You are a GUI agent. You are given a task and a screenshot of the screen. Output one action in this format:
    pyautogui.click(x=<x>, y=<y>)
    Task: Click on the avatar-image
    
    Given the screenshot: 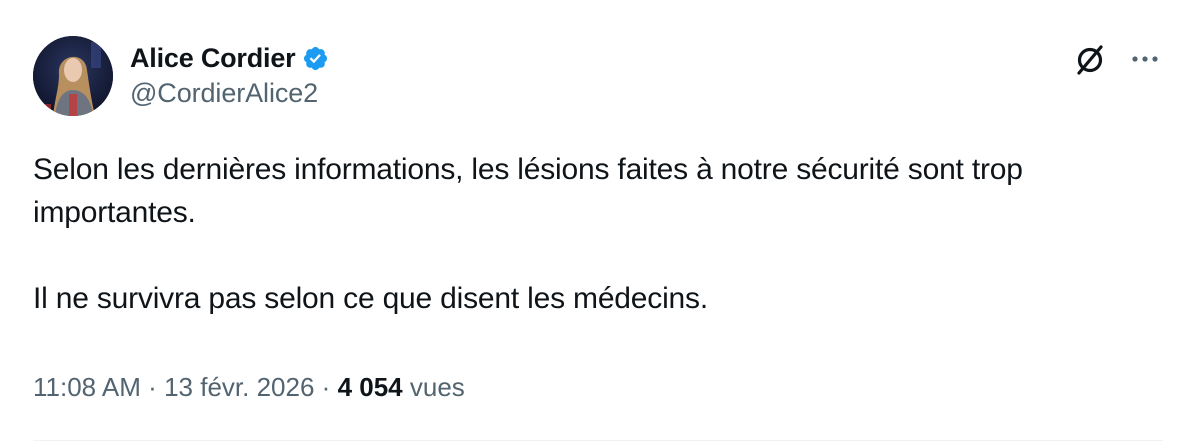 What is the action you would take?
    pyautogui.click(x=73, y=76)
    